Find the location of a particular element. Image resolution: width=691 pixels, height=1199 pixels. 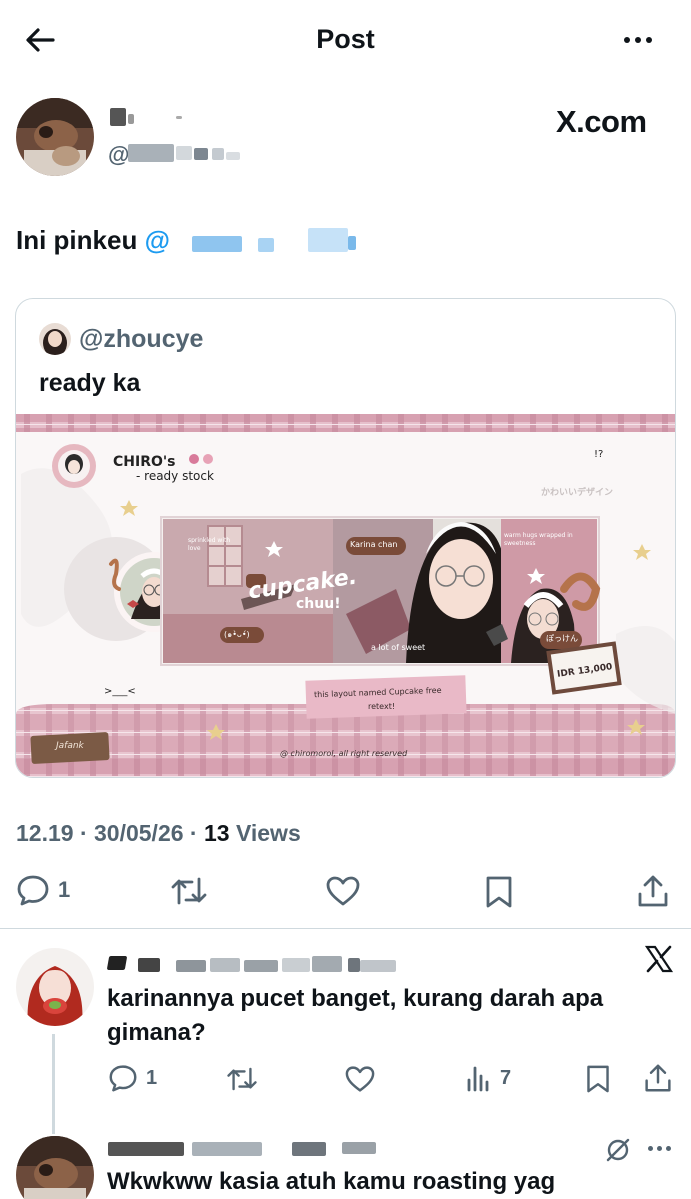

image-warm-hugs: warm hugs wrapped in sweetness is located at coordinates (538, 539).